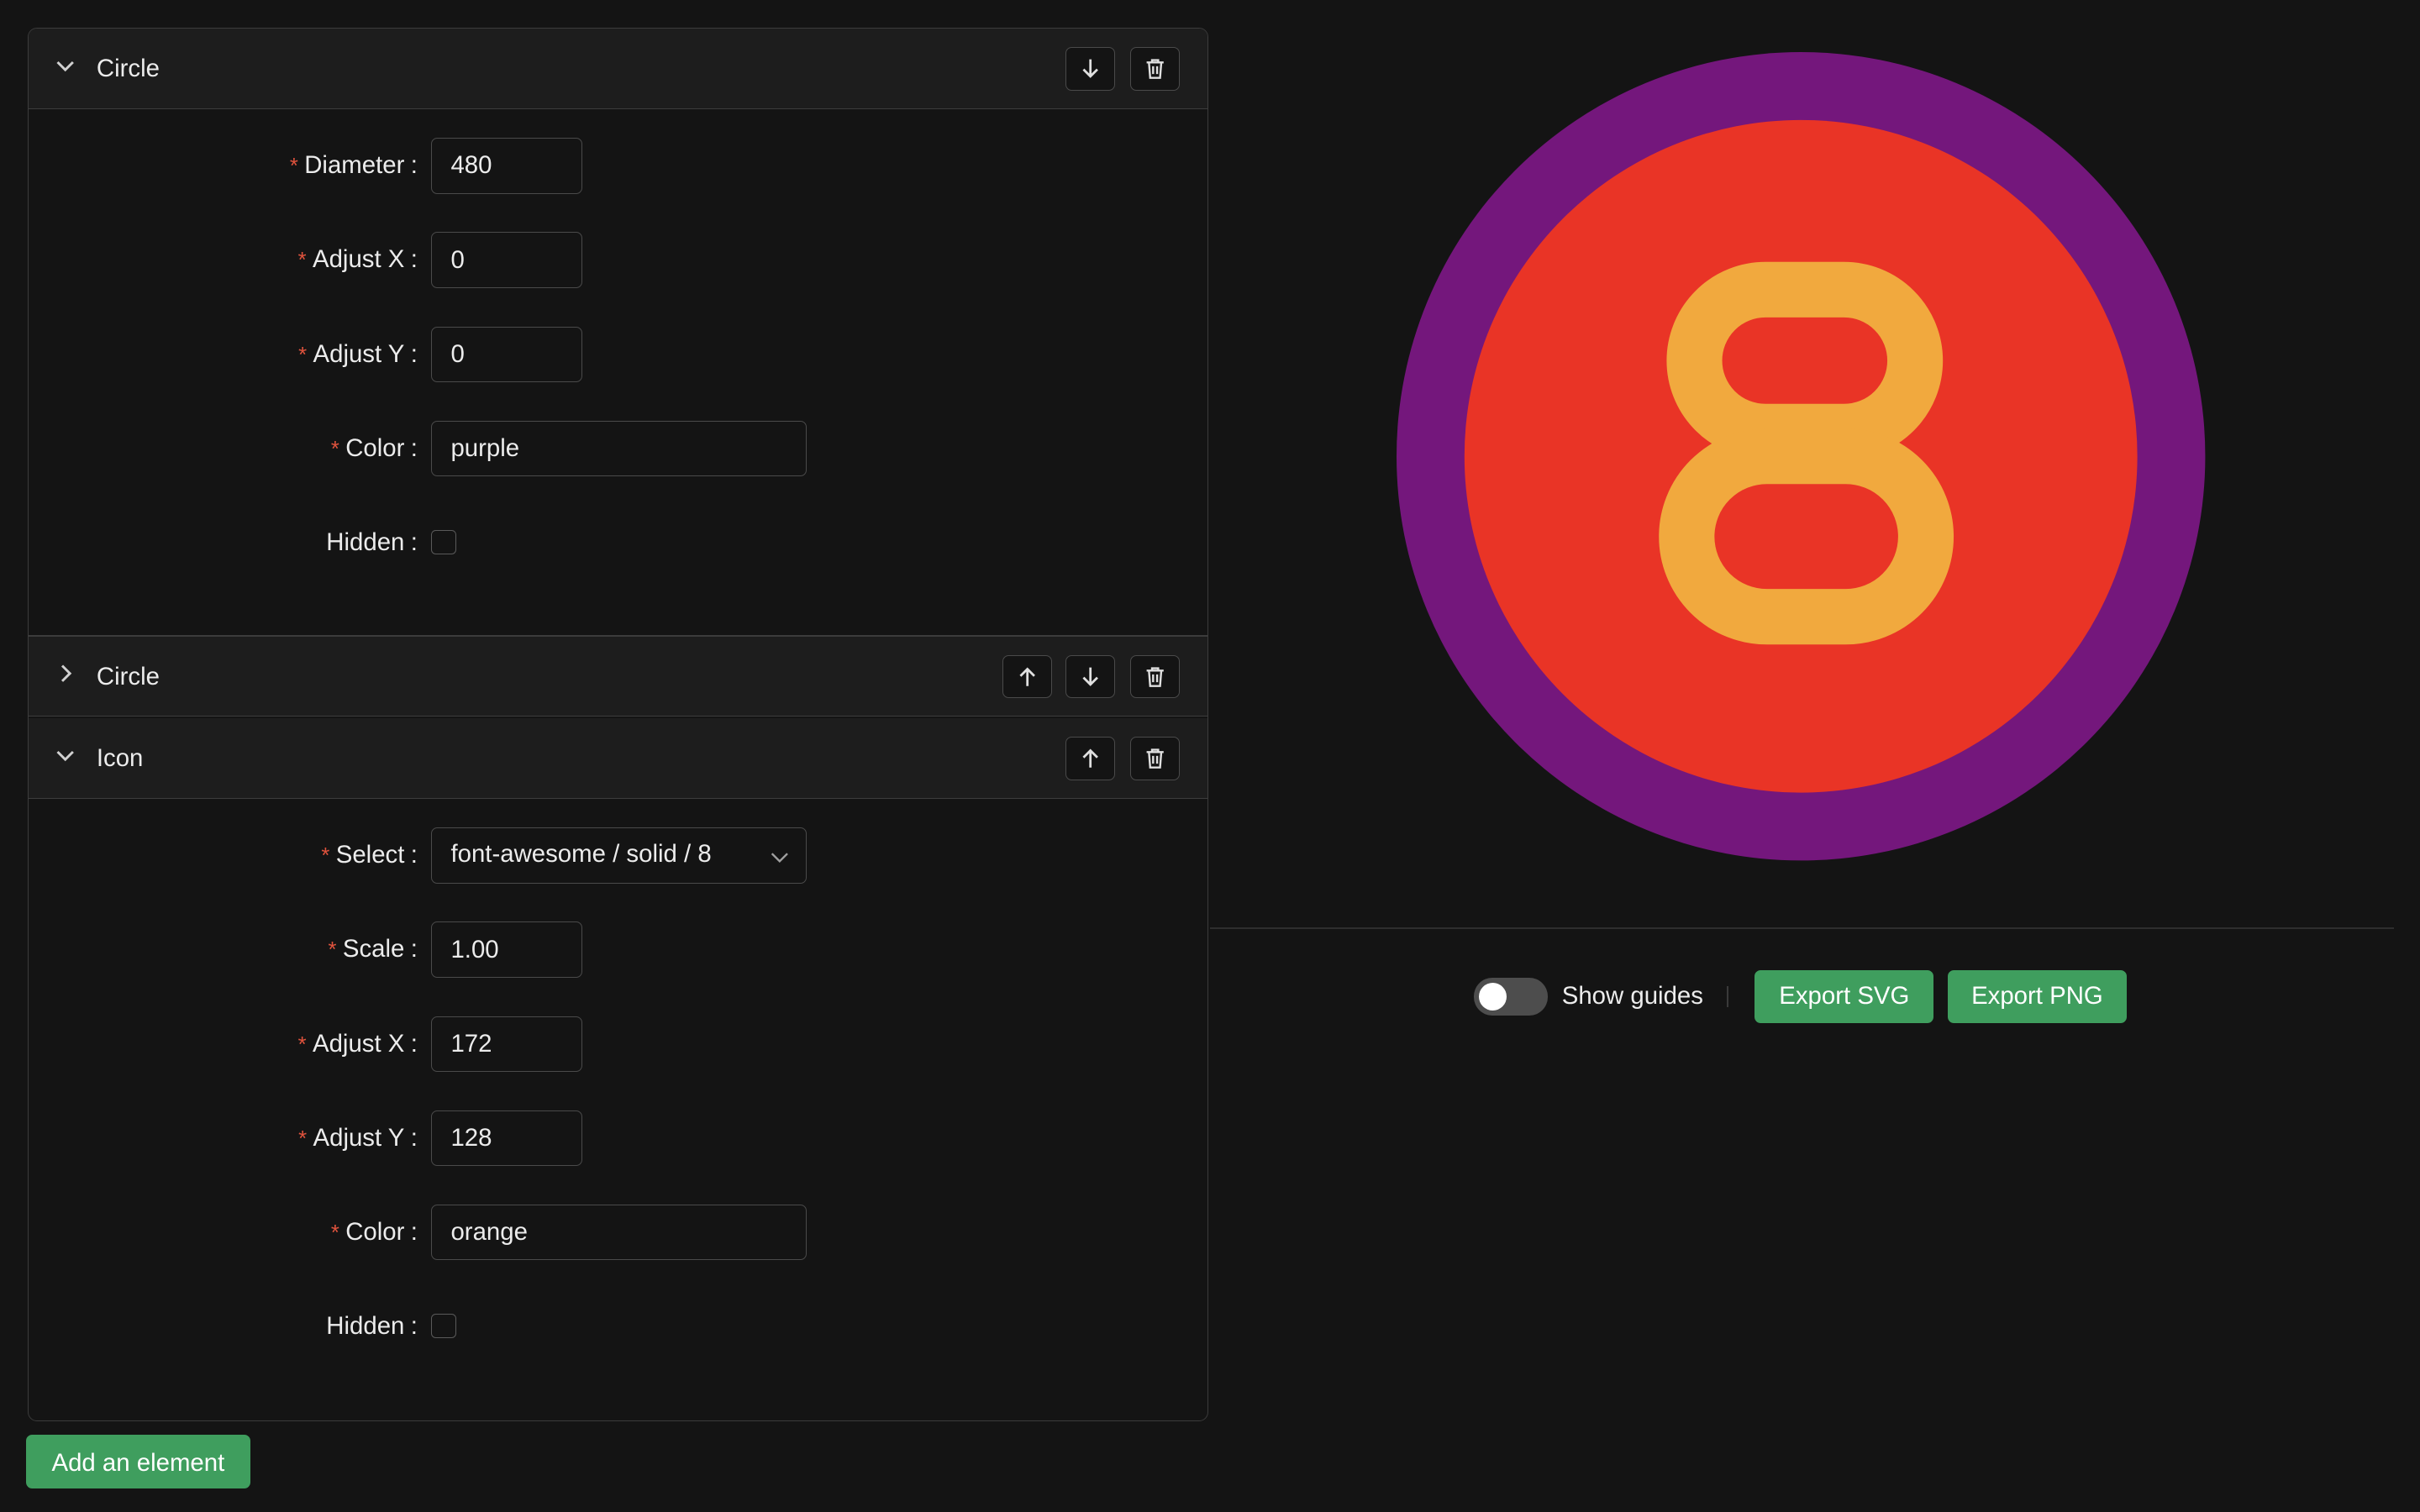 The height and width of the screenshot is (1512, 2420). What do you see at coordinates (2037, 996) in the screenshot?
I see `export-png-button: Export PNG` at bounding box center [2037, 996].